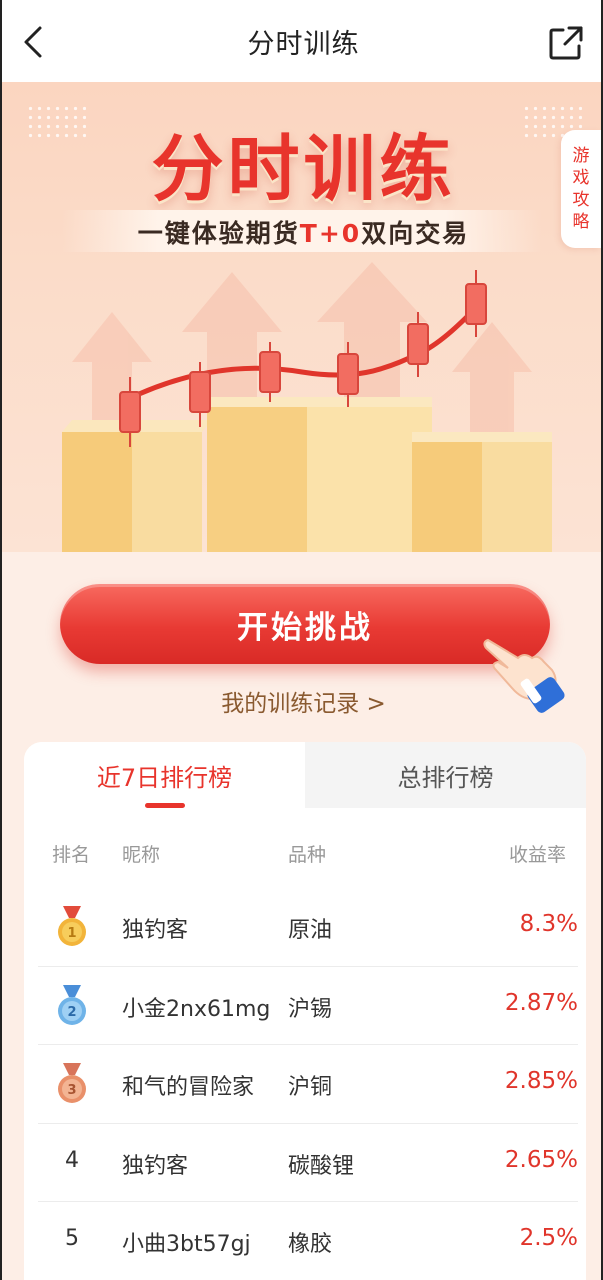  I want to click on table-row: 1 独钓客 原油 8.3%, so click(308, 927).